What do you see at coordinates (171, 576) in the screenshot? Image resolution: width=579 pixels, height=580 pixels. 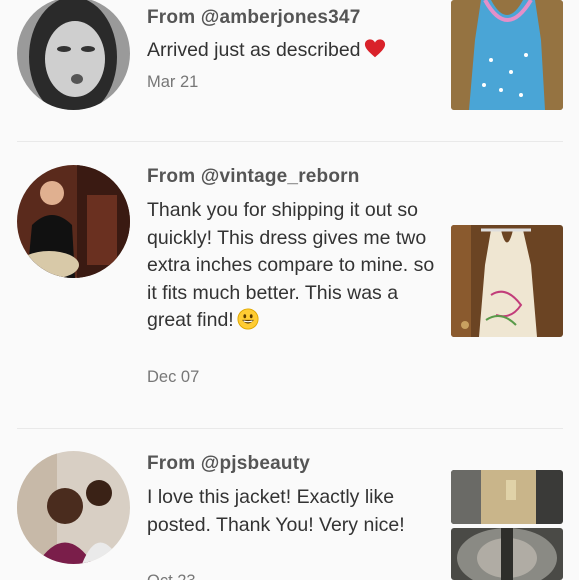 I see `review-date: Oct 23` at bounding box center [171, 576].